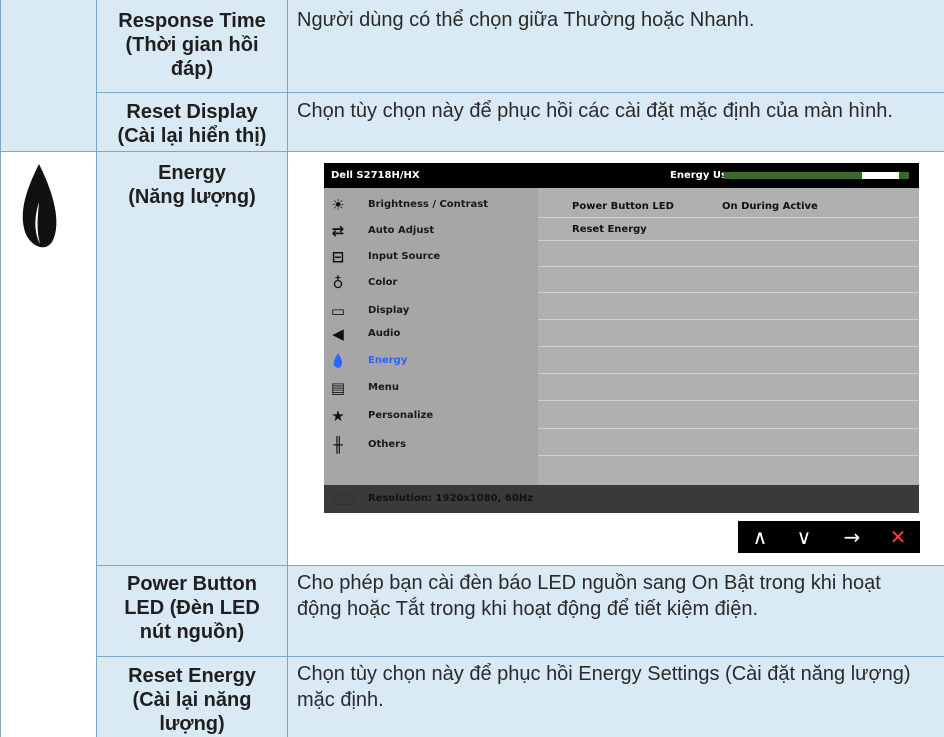 The height and width of the screenshot is (737, 944). What do you see at coordinates (431, 445) in the screenshot?
I see `menu-item-others: ╫ Others` at bounding box center [431, 445].